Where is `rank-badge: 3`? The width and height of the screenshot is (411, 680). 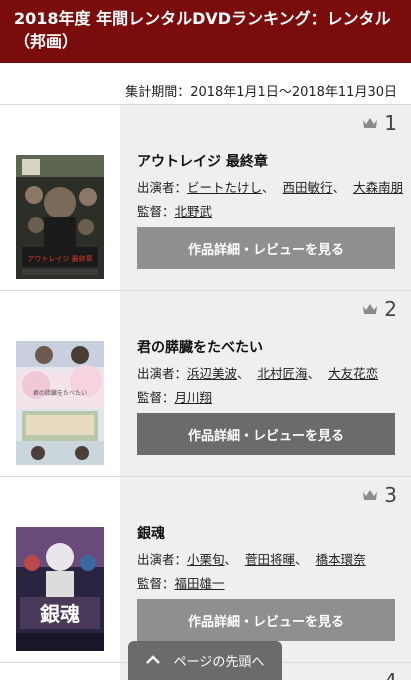 rank-badge: 3 is located at coordinates (379, 495).